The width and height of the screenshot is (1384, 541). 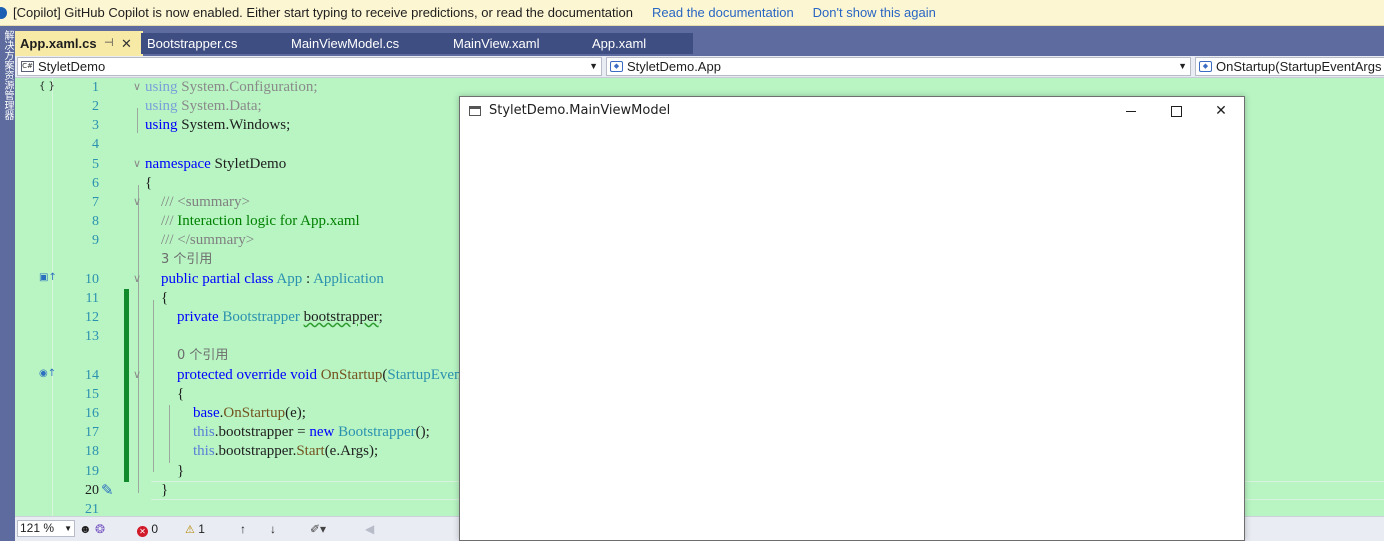 I want to click on method-icon: ◆, so click(x=1205, y=66).